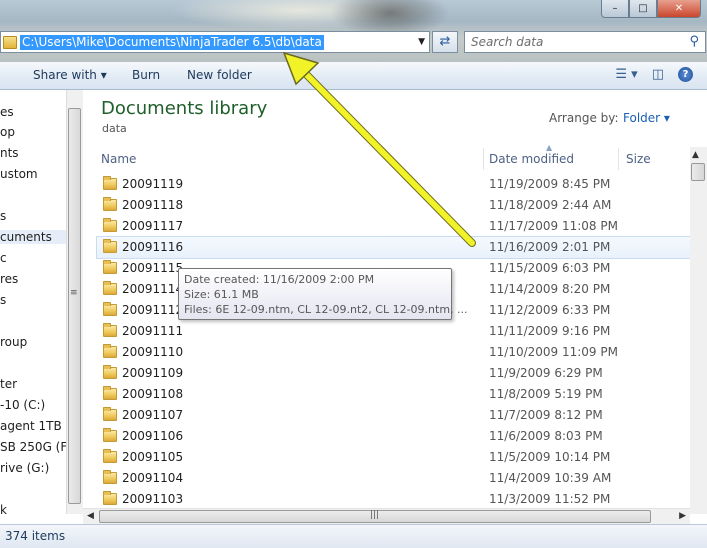  Describe the element at coordinates (546, 436) in the screenshot. I see `file-date-modified: 11/6/2009 8:03 PM` at that location.